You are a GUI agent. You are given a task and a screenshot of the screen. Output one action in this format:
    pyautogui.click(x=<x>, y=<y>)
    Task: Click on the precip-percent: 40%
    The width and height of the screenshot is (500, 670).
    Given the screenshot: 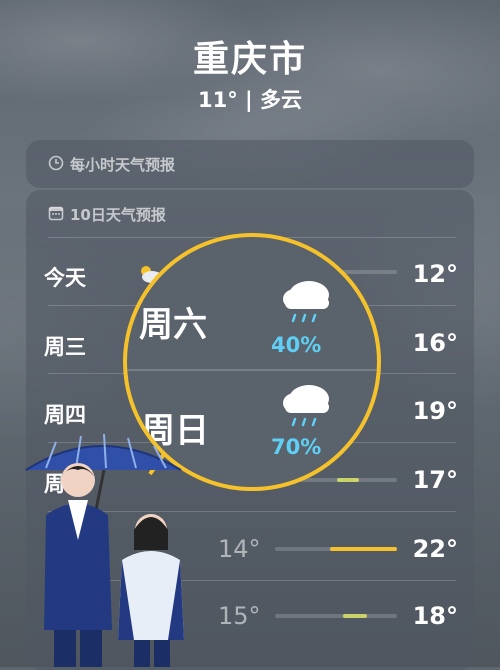 What is the action you would take?
    pyautogui.click(x=296, y=345)
    